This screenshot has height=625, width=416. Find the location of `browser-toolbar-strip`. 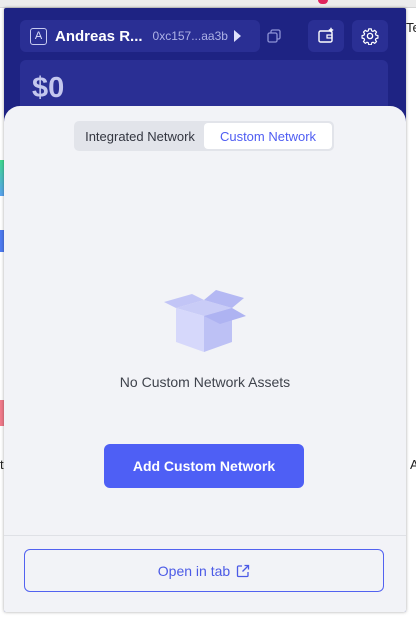

browser-toolbar-strip is located at coordinates (208, 4).